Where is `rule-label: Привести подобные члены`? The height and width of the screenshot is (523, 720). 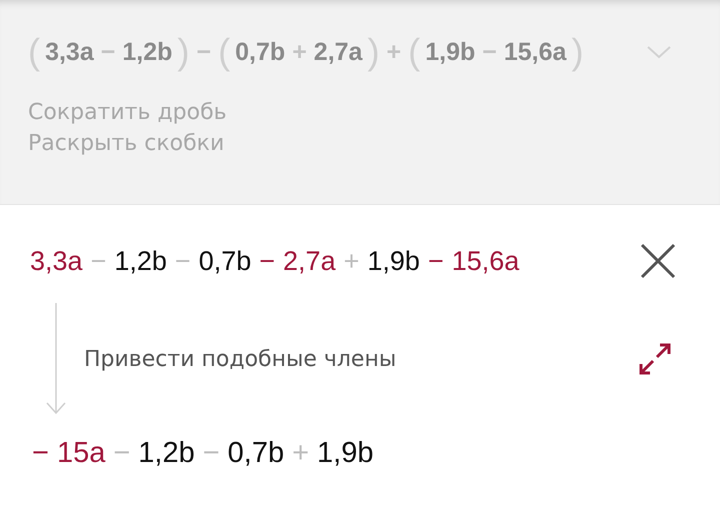
rule-label: Привести подобные члены is located at coordinates (241, 359).